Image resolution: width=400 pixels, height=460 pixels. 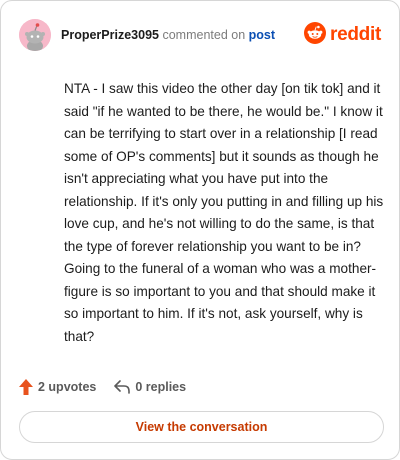 I want to click on header-text: ProperPrize3095 commented on post, so click(x=168, y=35).